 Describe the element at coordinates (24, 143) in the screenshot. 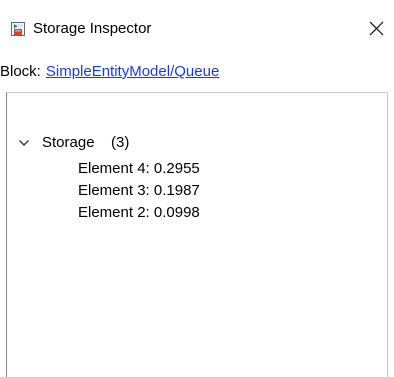

I see `chevron-down-icon` at that location.